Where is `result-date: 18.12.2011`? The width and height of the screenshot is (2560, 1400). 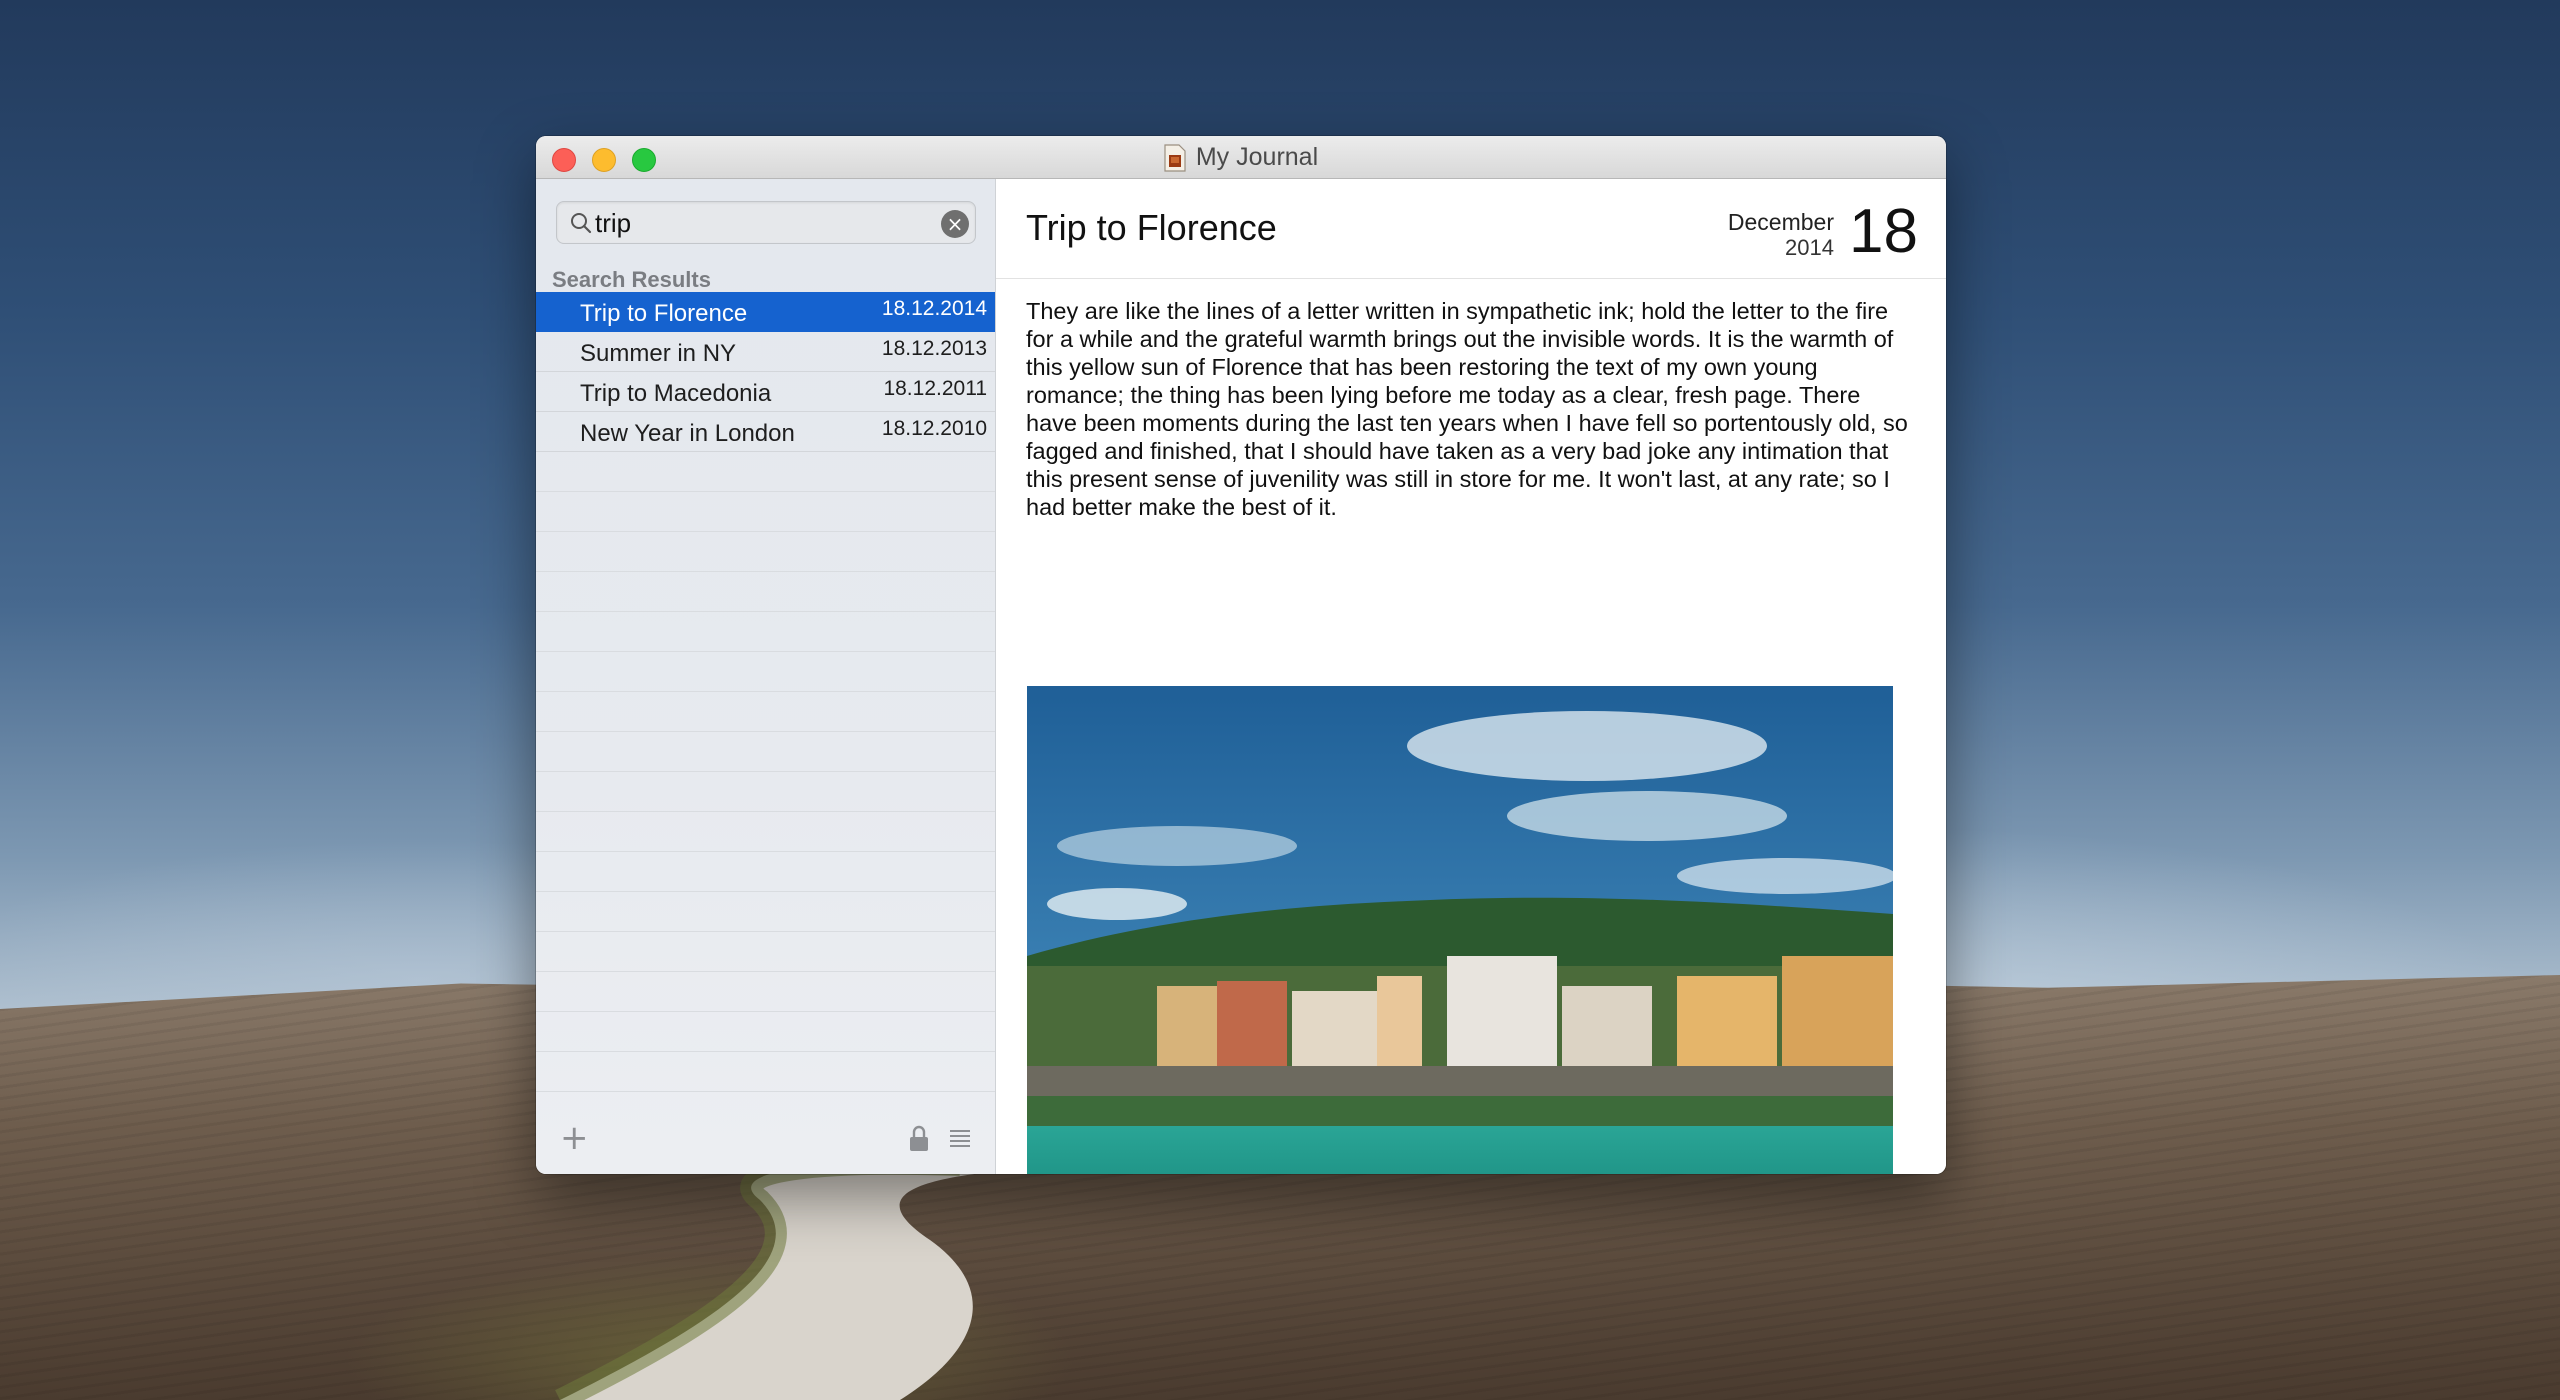 result-date: 18.12.2011 is located at coordinates (935, 388).